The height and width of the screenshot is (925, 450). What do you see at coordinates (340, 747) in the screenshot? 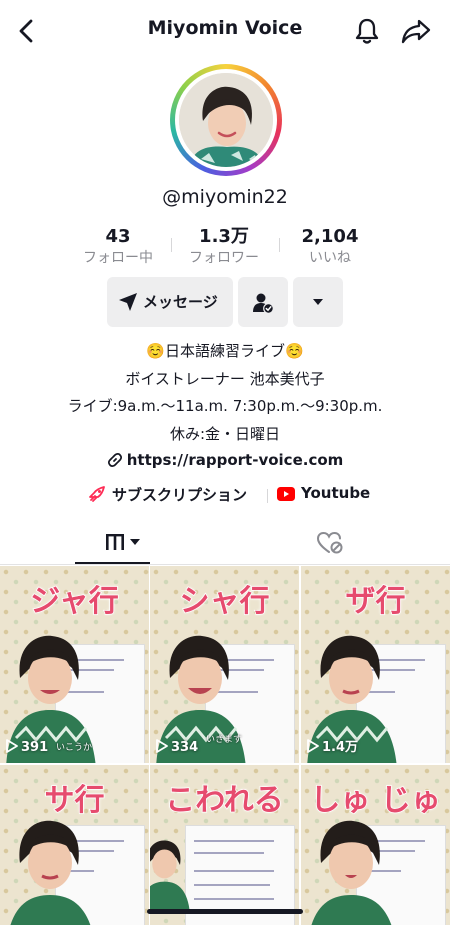
I see `video-view-count: 1.4万` at bounding box center [340, 747].